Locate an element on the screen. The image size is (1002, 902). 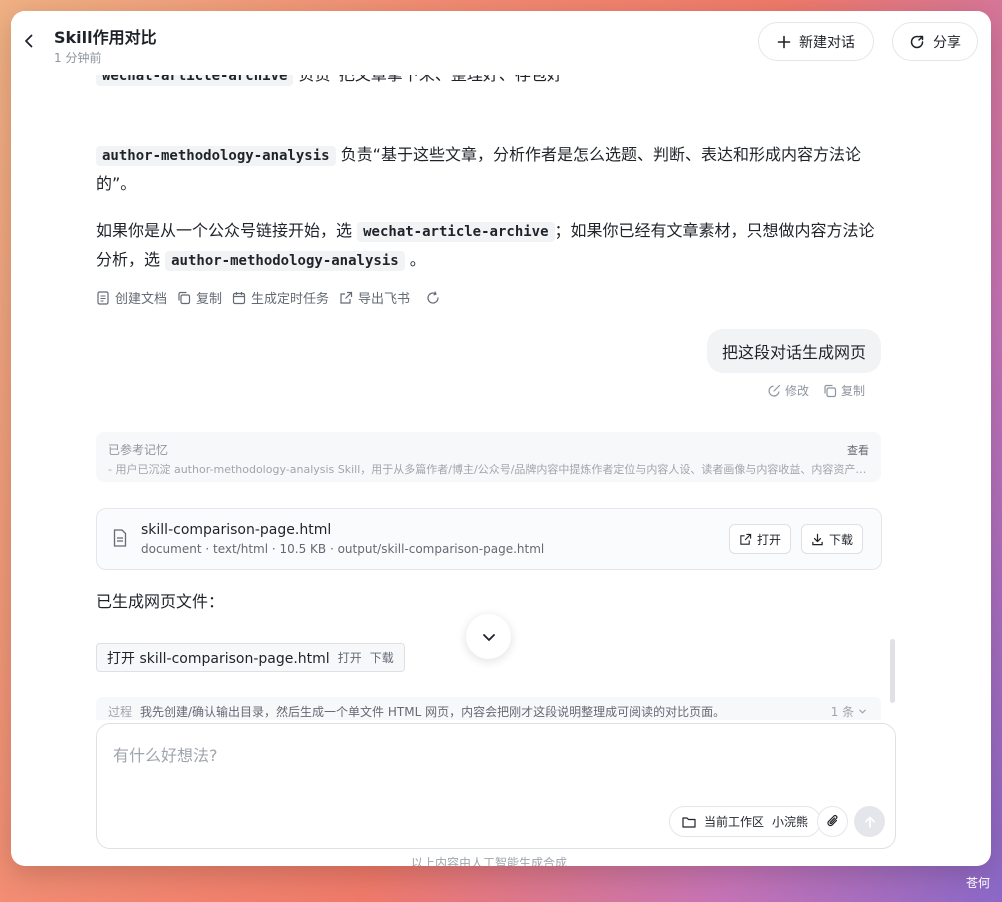
share-label: 分享 is located at coordinates (947, 42).